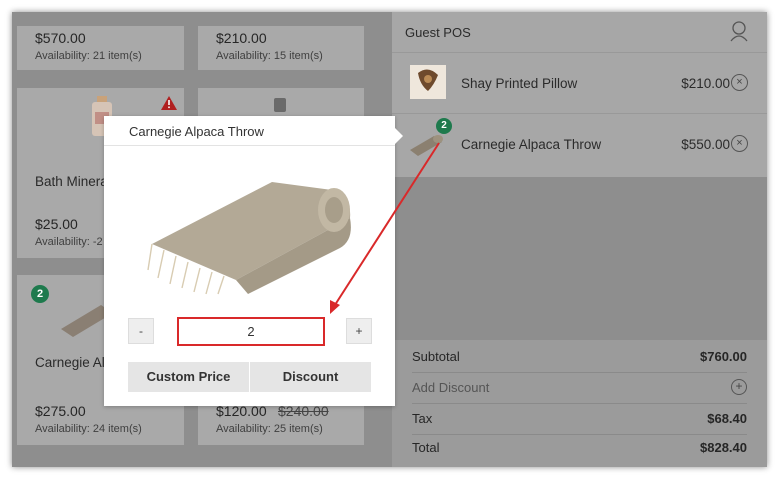 The height and width of the screenshot is (480, 782). I want to click on quantity-input: 2, so click(251, 331).